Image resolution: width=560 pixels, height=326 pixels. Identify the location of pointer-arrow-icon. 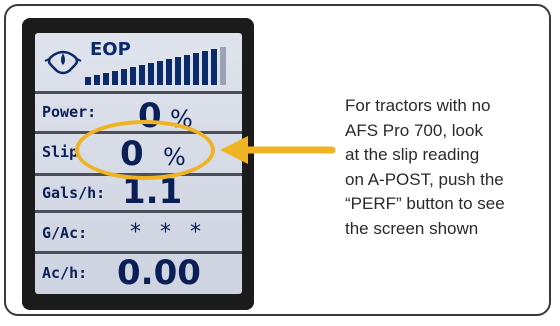
(278, 150).